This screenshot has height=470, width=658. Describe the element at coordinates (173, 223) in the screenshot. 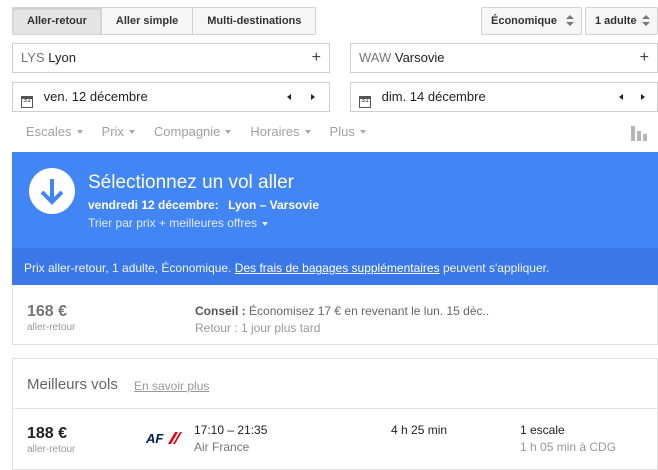

I see `sort-label: Trier par prix + meilleures offres` at that location.